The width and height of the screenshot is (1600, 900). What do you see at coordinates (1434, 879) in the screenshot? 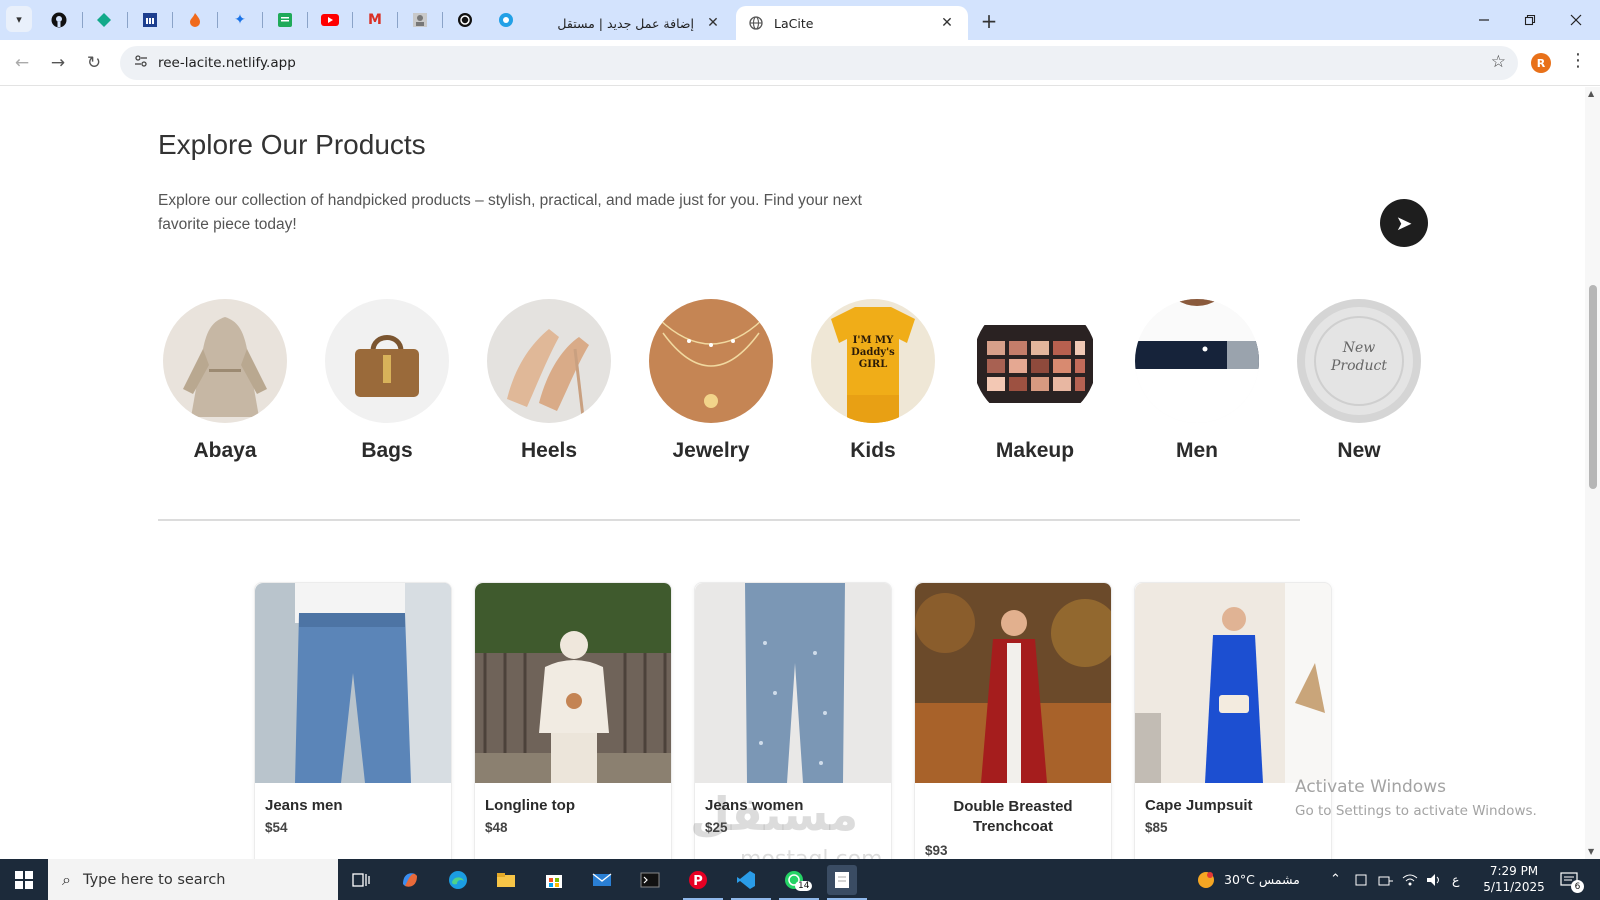
I see `volume-icon` at bounding box center [1434, 879].